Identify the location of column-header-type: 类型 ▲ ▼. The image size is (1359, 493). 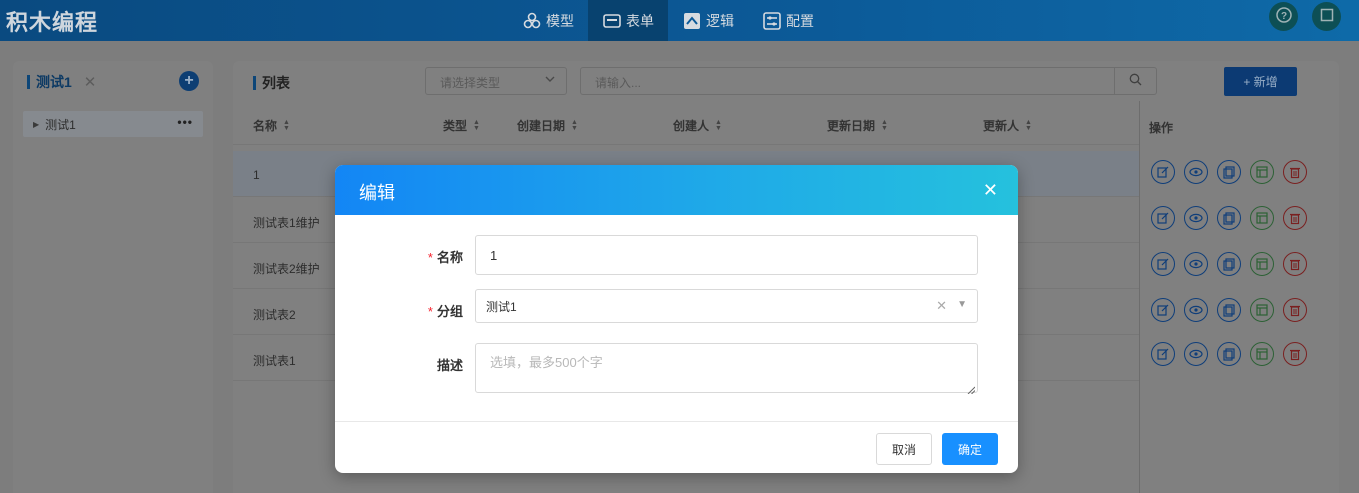
(461, 125).